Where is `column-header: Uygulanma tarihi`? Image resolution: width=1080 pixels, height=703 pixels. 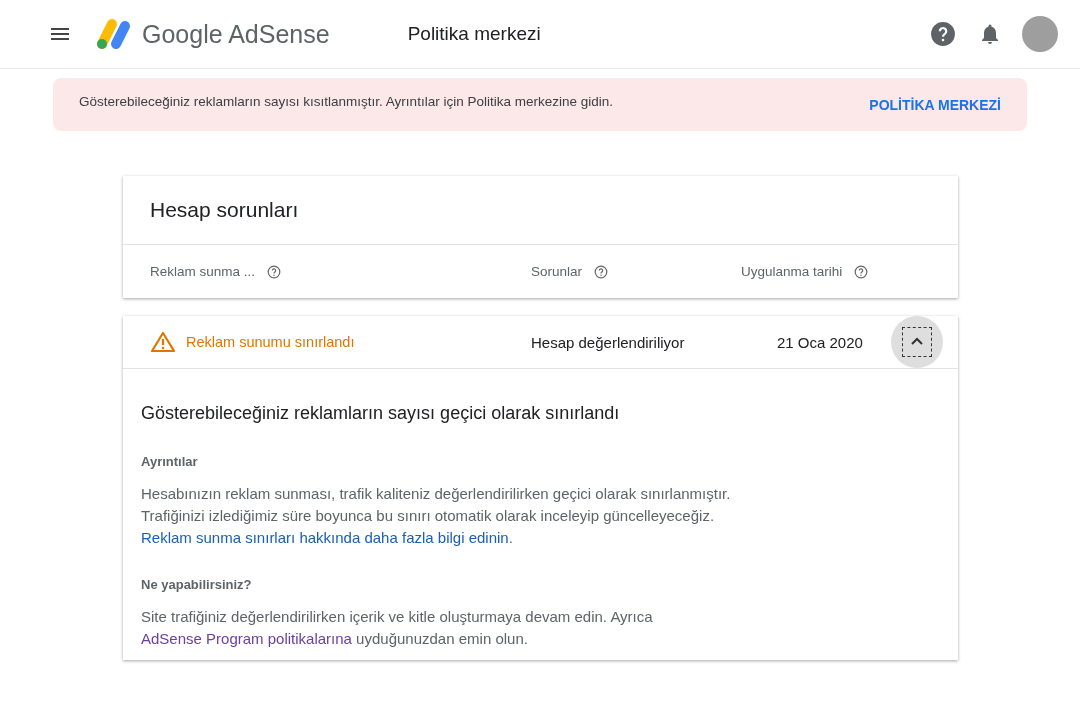
column-header: Uygulanma tarihi is located at coordinates (792, 271).